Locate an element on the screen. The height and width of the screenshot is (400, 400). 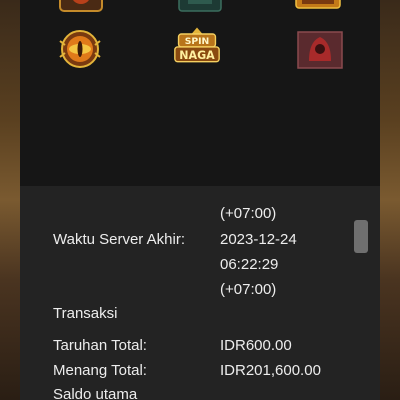
game-tile-top-2-icon is located at coordinates (200, 6).